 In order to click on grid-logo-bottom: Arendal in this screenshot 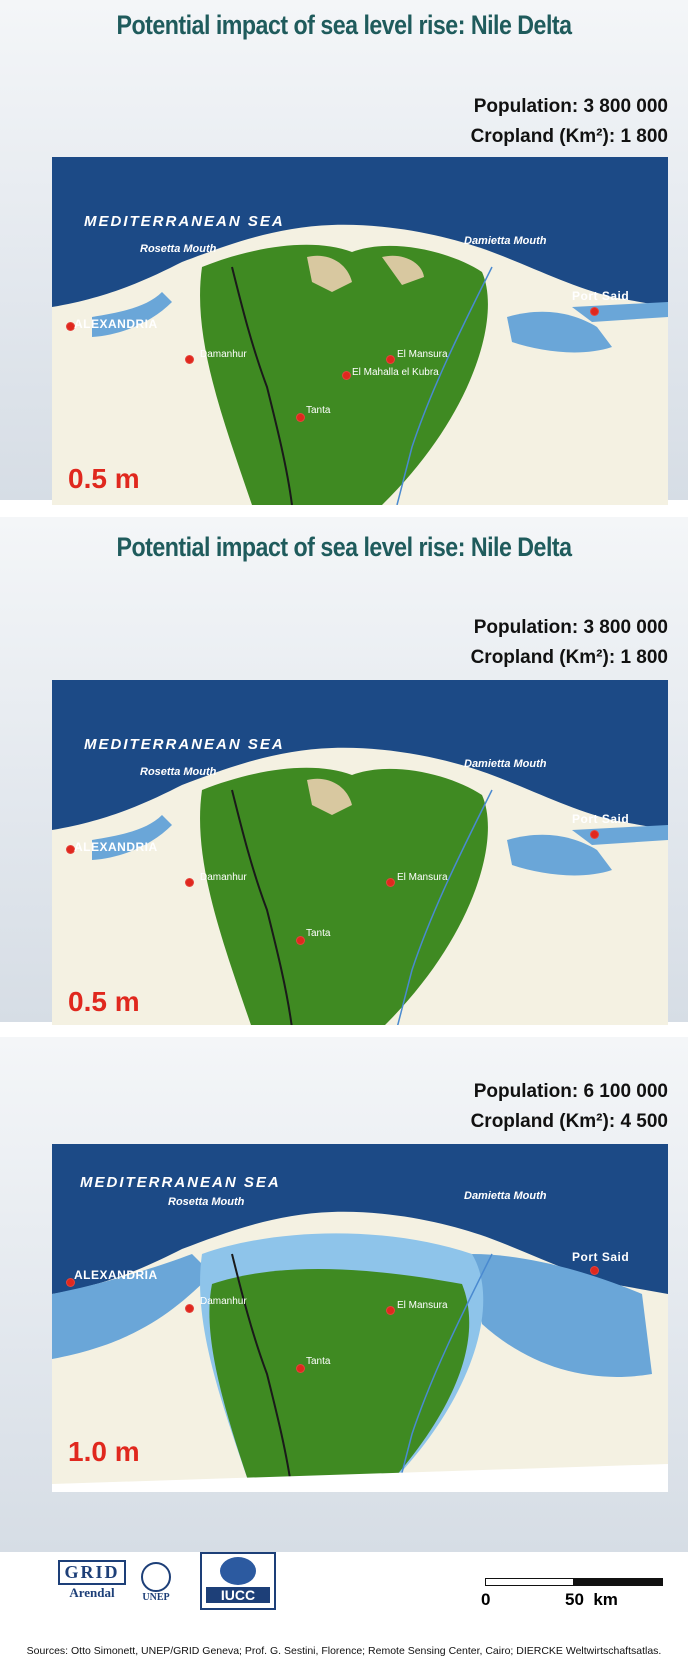, I will do `click(92, 1592)`.